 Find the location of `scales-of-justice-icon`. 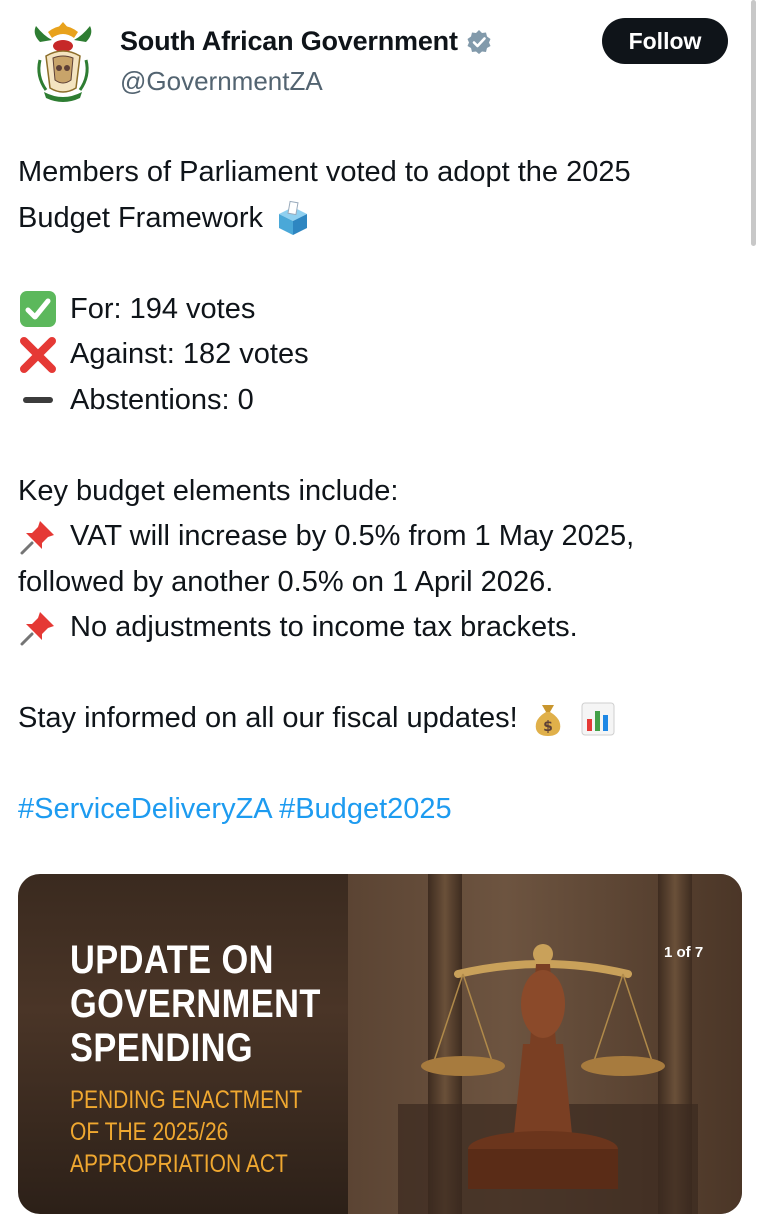

scales-of-justice-icon is located at coordinates (548, 1079).